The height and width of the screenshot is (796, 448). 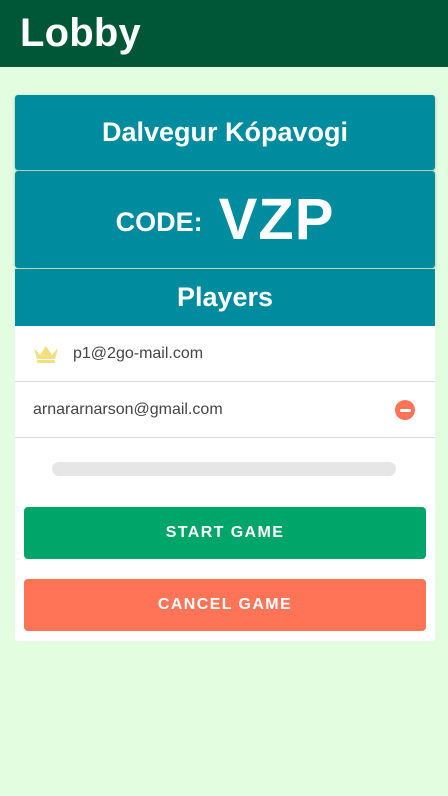 What do you see at coordinates (159, 222) in the screenshot?
I see `code-label: CODE:` at bounding box center [159, 222].